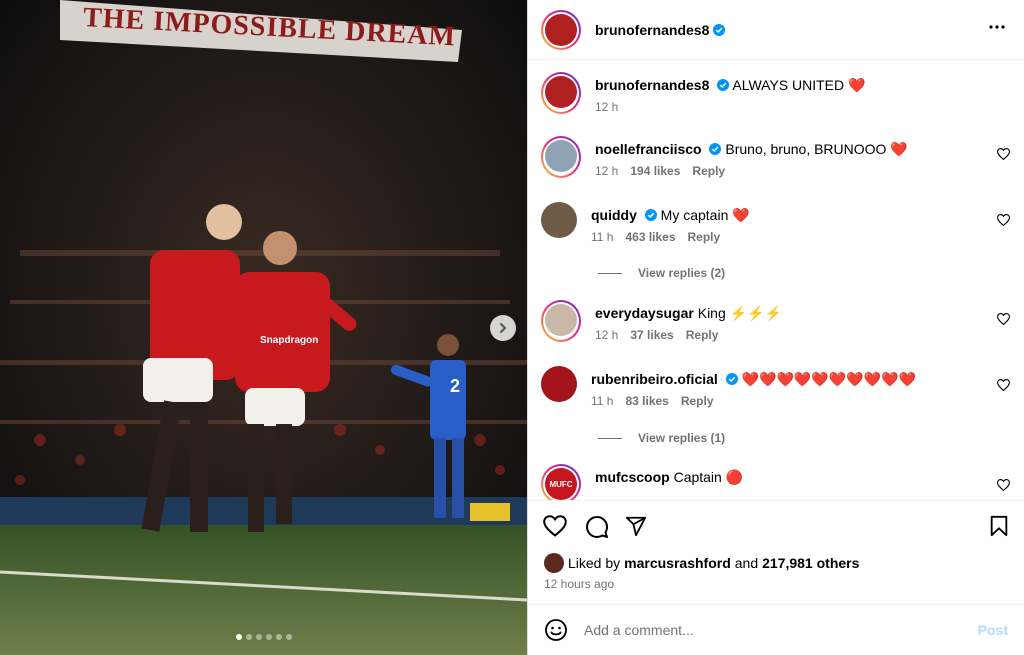 The height and width of the screenshot is (655, 1024). What do you see at coordinates (646, 401) in the screenshot?
I see `comment-likes: 83 likes` at bounding box center [646, 401].